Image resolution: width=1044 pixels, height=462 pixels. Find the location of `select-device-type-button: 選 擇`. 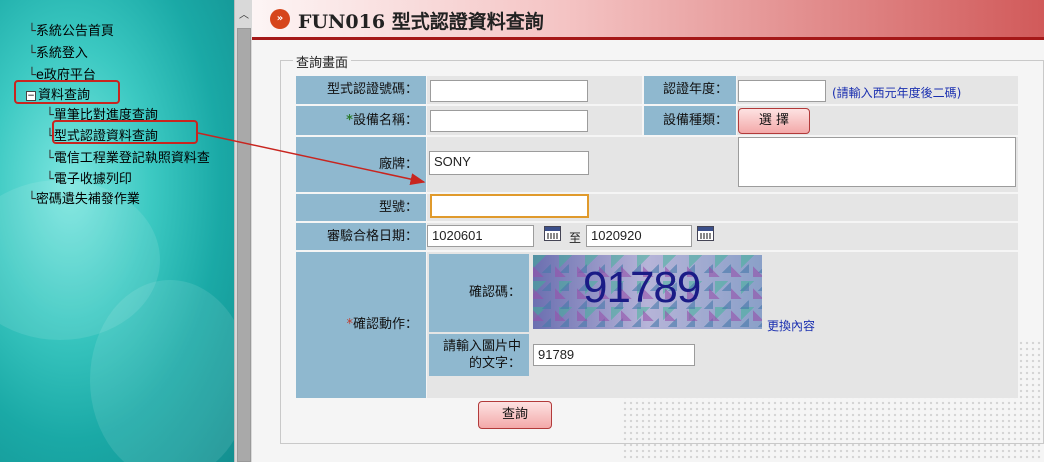

select-device-type-button: 選 擇 is located at coordinates (774, 121).